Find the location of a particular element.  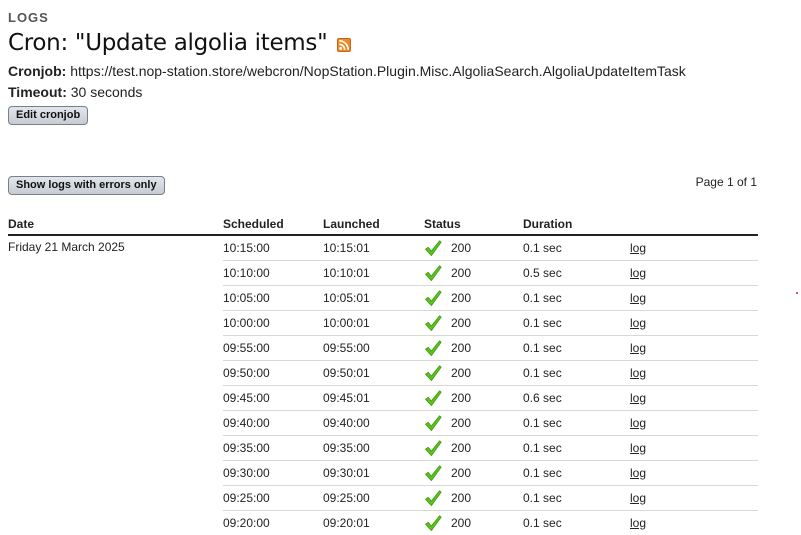

launched-time: 09:25:00 is located at coordinates (373, 498).